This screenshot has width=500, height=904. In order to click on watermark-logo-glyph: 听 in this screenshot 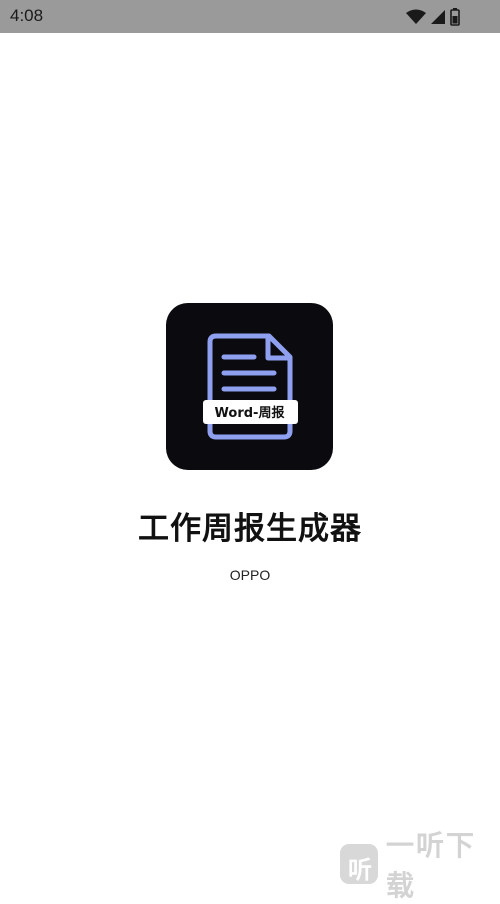, I will do `click(360, 870)`.